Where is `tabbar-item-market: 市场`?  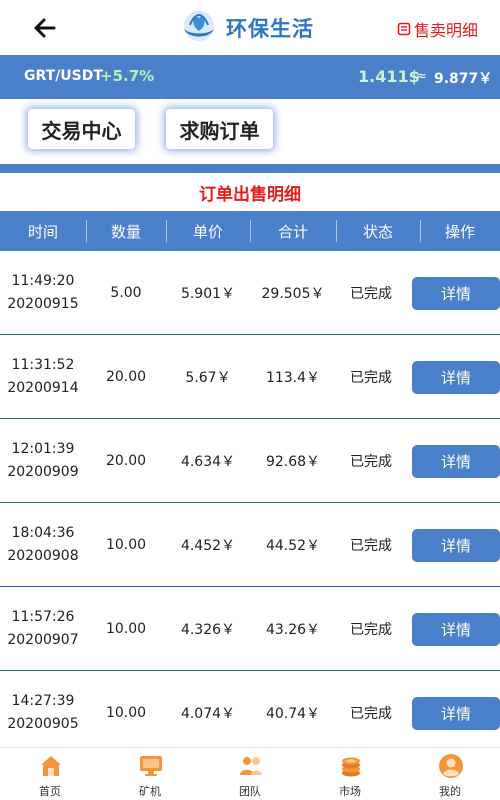
tabbar-item-market: 市场 is located at coordinates (350, 774).